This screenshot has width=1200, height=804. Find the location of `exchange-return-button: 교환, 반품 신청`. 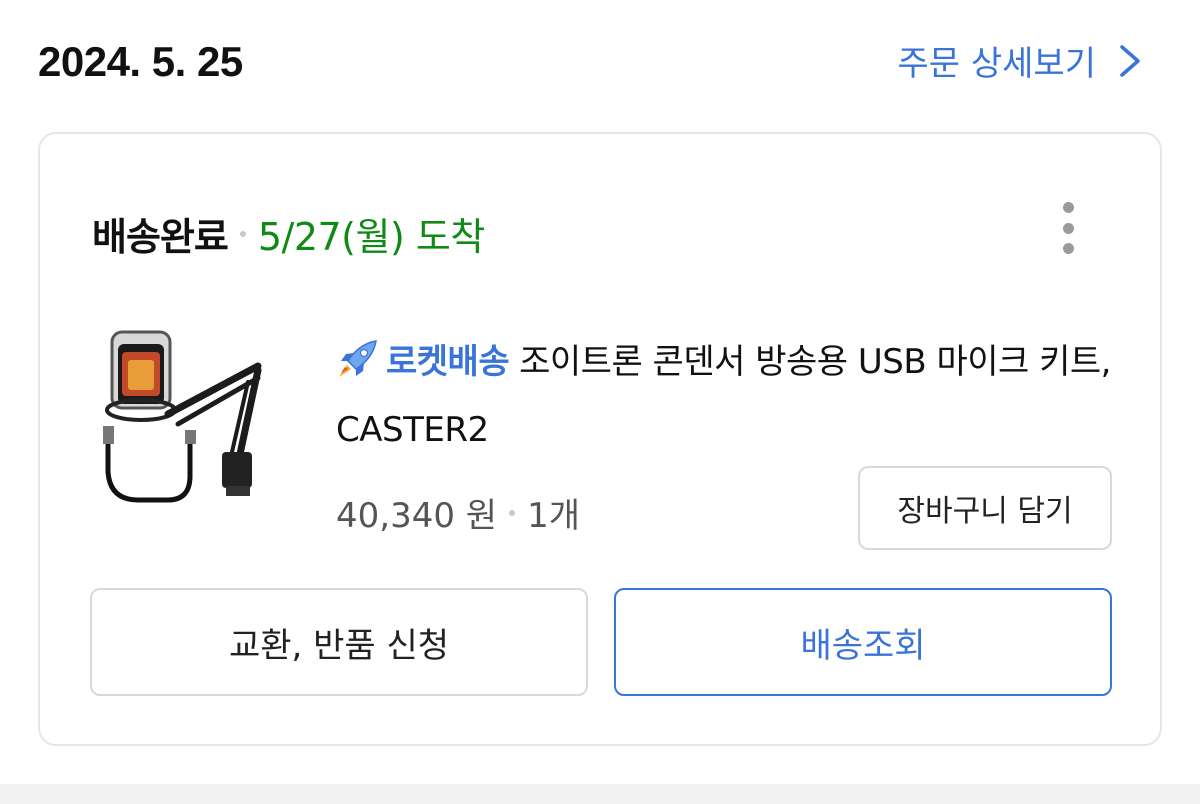

exchange-return-button: 교환, 반품 신청 is located at coordinates (339, 642).